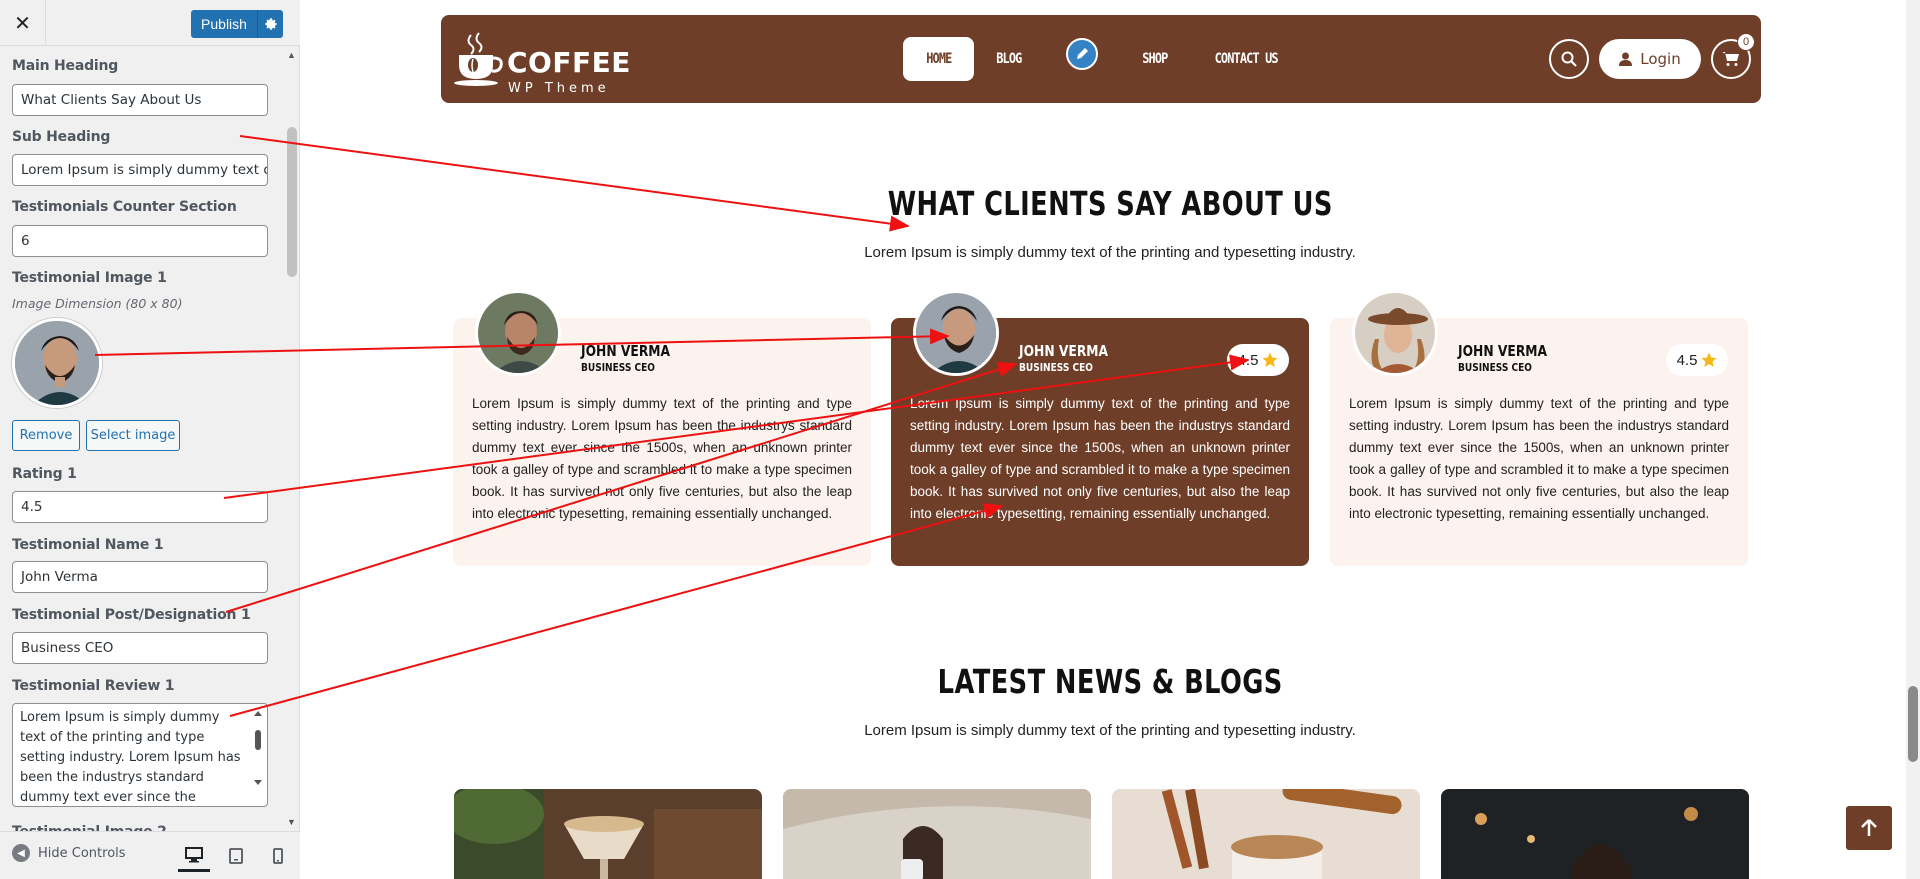 The width and height of the screenshot is (1920, 879). I want to click on desktop-preview-button, so click(194, 856).